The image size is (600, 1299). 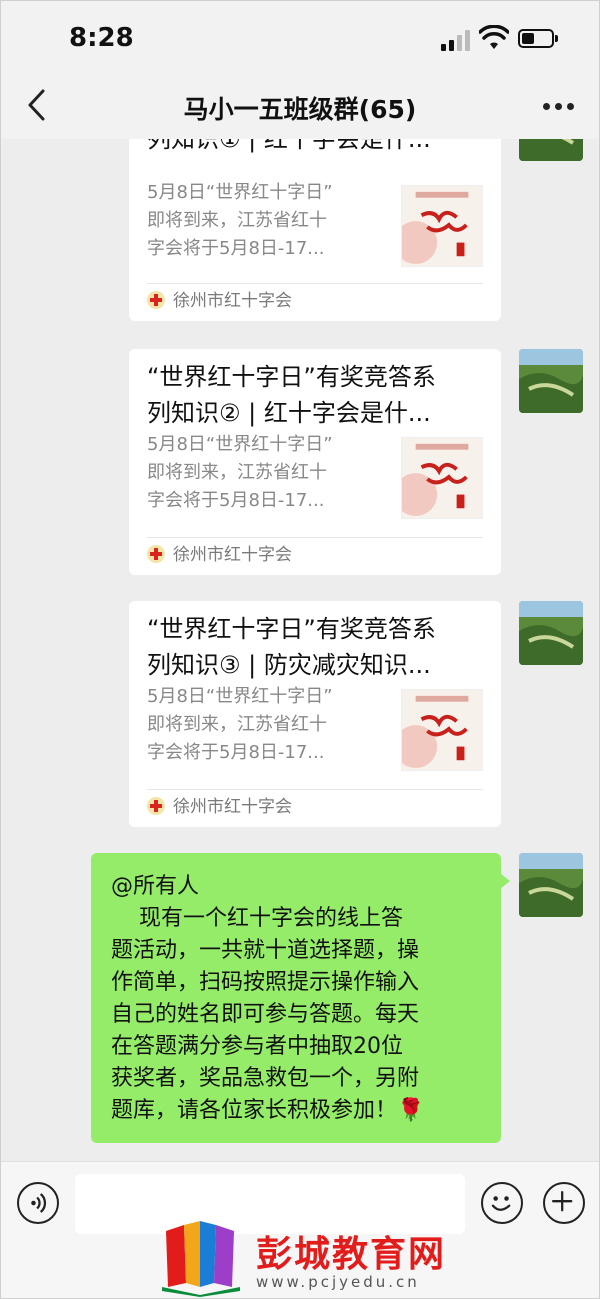 What do you see at coordinates (265, 1014) in the screenshot?
I see `message-line: 自己的姓名即可参与答题。每天` at bounding box center [265, 1014].